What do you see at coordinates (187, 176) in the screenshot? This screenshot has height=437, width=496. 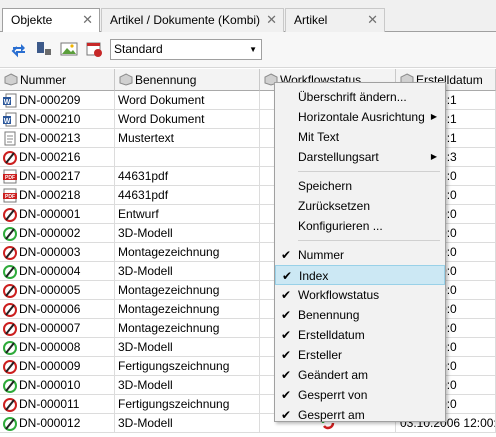 I see `cell-benennung: 44631pdf` at bounding box center [187, 176].